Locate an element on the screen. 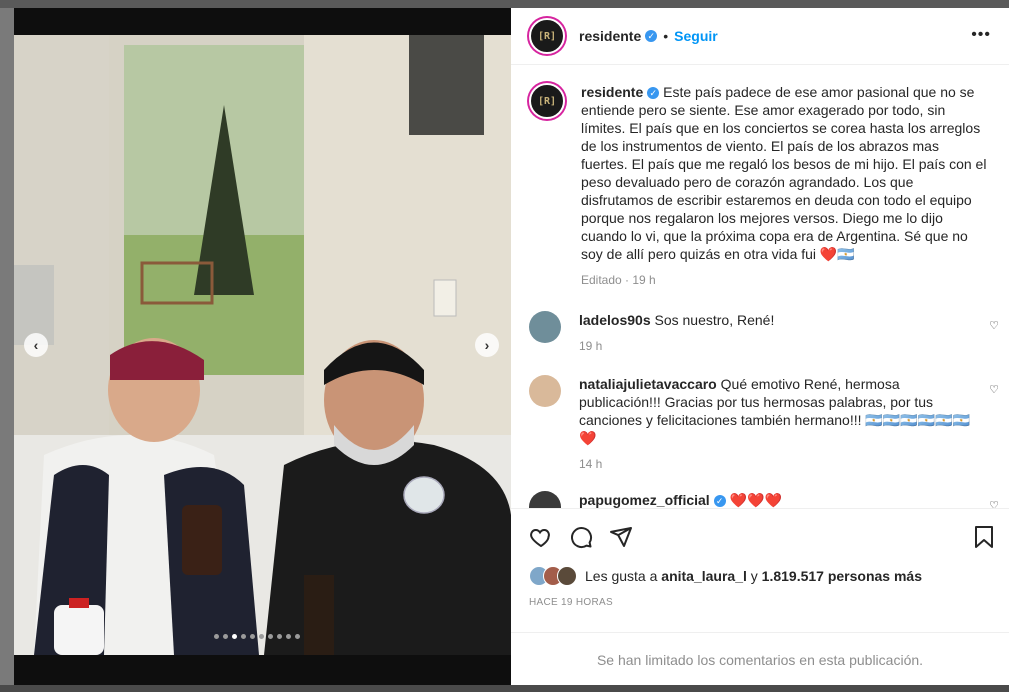 This screenshot has height=692, width=1009. liker-avatars is located at coordinates (553, 576).